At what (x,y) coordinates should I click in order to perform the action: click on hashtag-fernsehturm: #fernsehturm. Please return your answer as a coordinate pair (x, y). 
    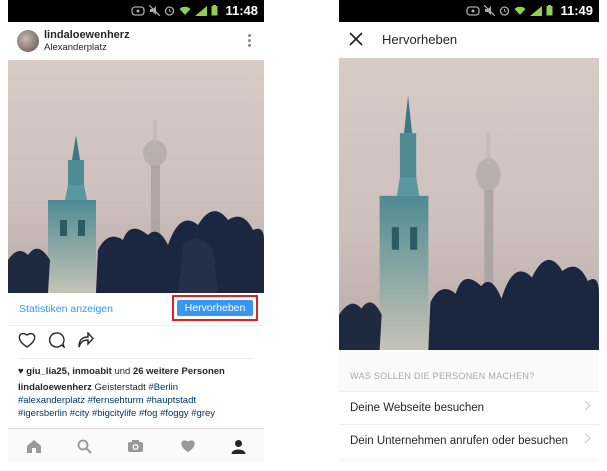
    Looking at the image, I should click on (116, 400).